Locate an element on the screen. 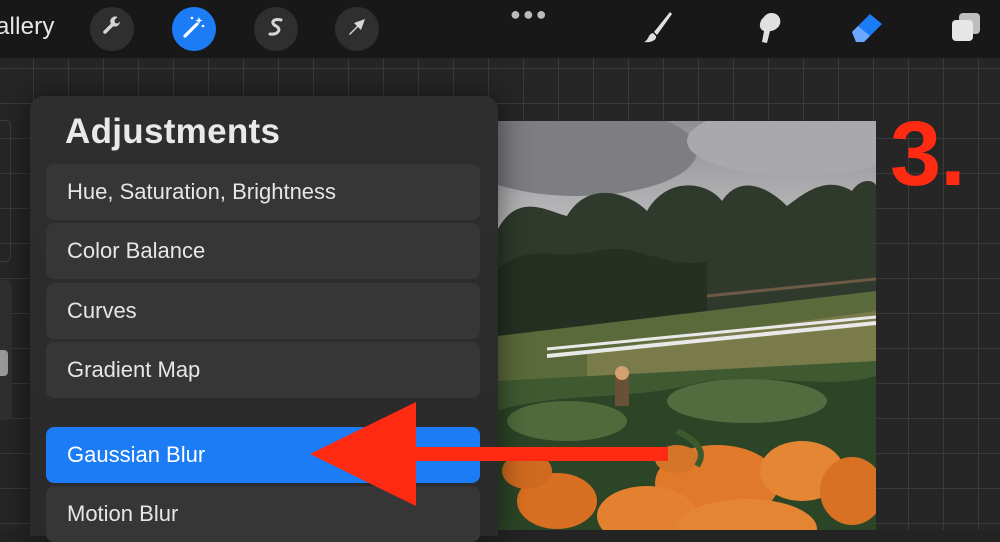 The image size is (1000, 542). eraser-icon is located at coordinates (866, 29).